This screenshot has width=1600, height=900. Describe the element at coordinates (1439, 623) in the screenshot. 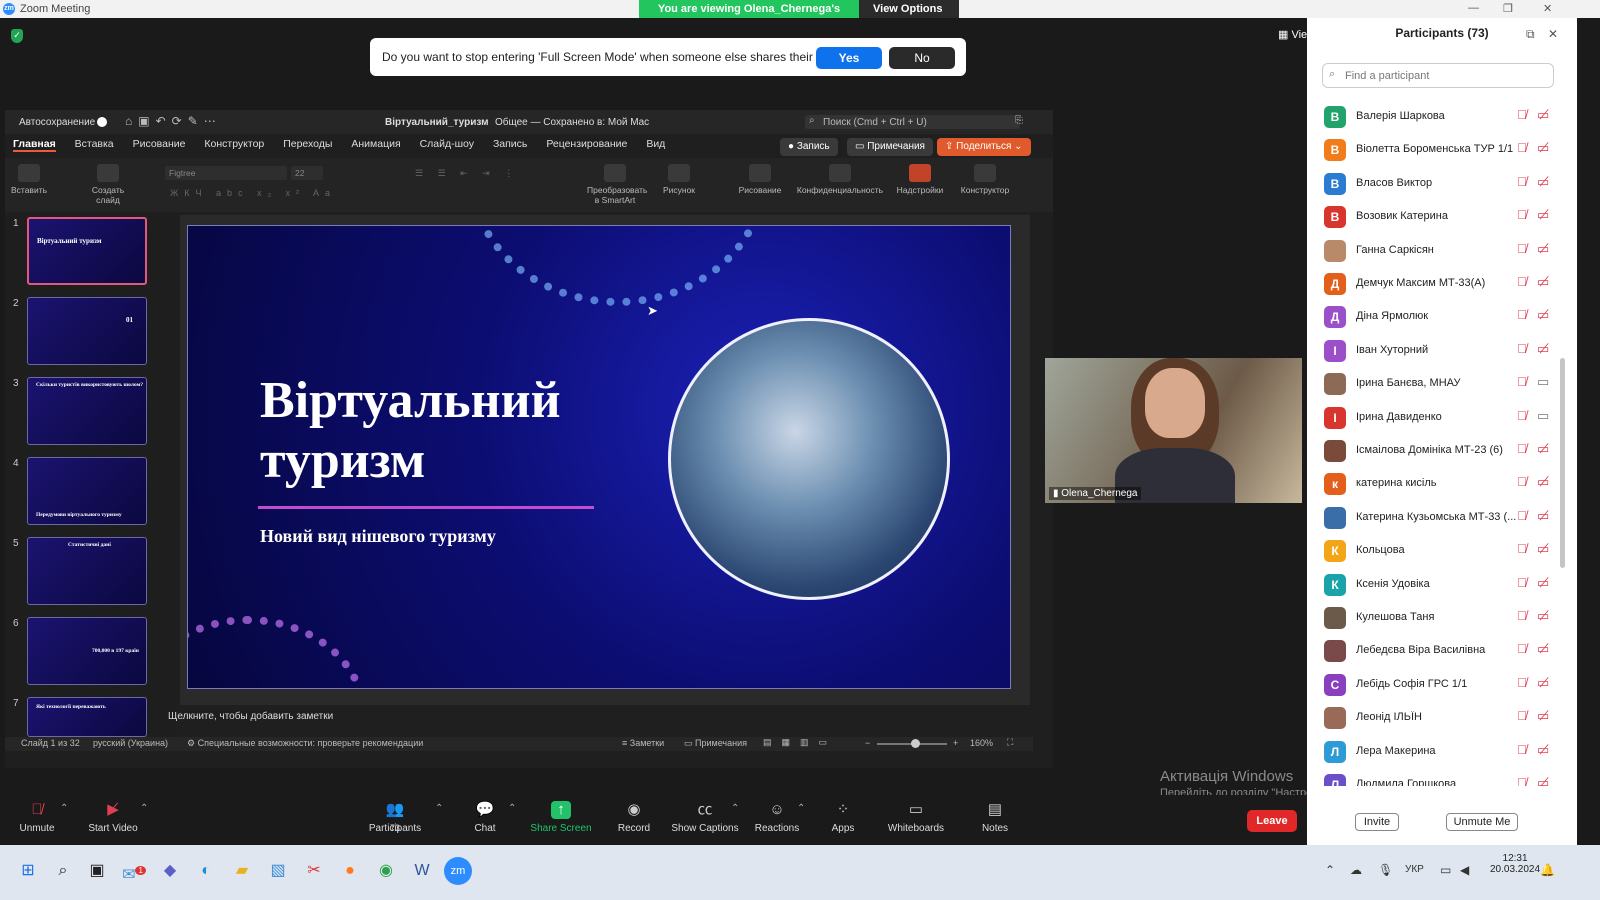

I see `participant-row: Кулешова Таня 🎙̸ ▭̸` at that location.